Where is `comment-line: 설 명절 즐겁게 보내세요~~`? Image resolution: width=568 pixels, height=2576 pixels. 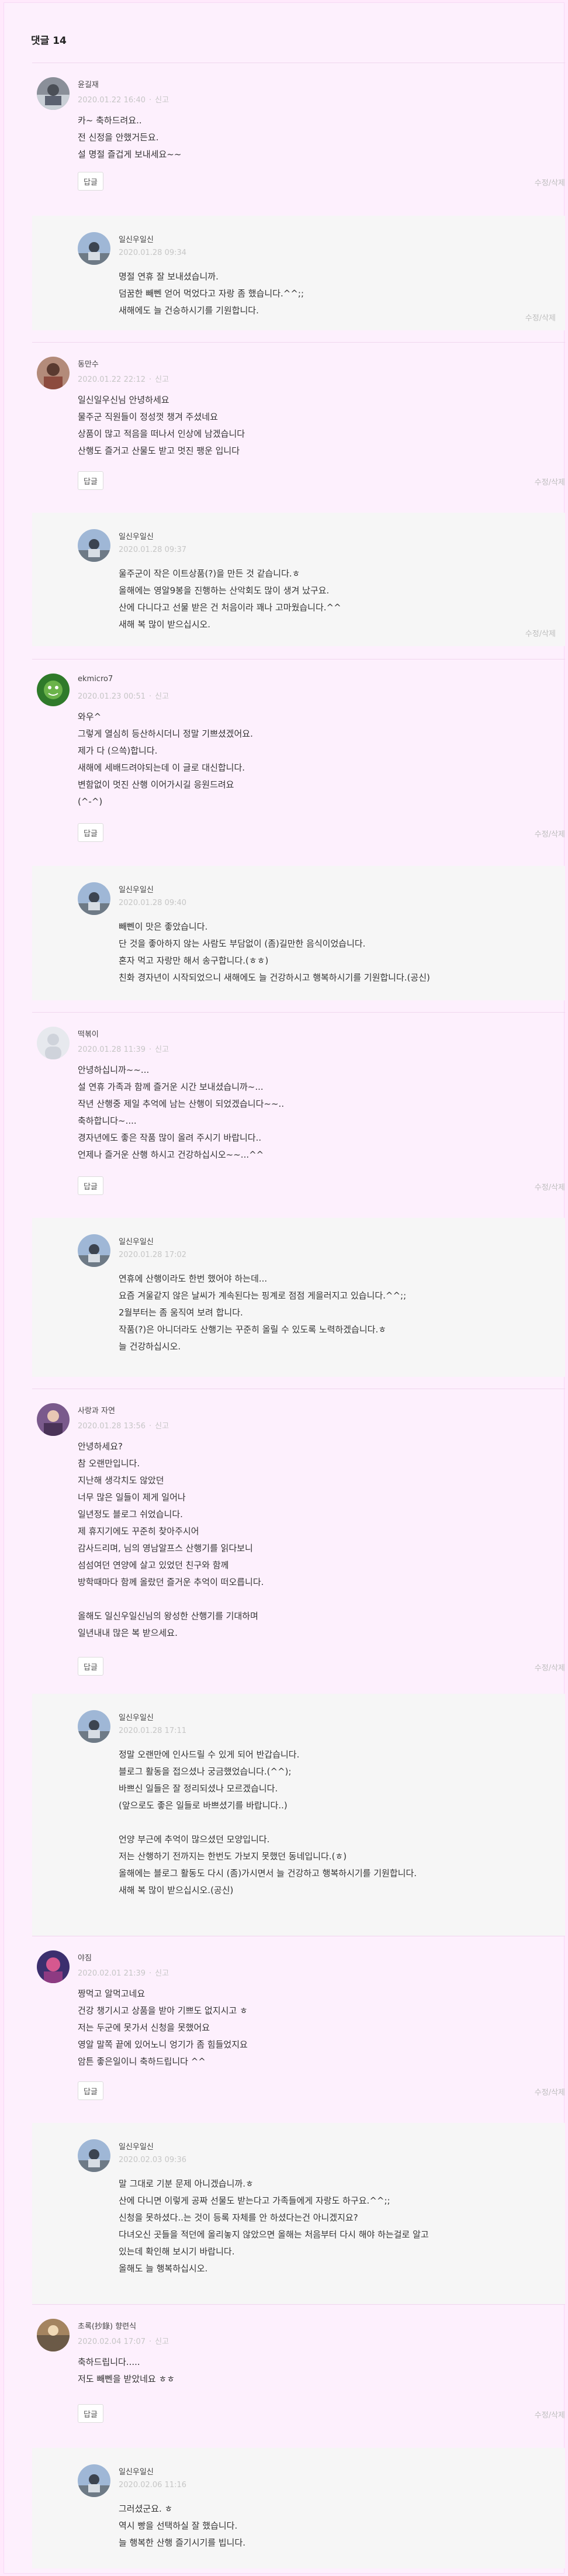 comment-line: 설 명절 즐겁게 보내세요~~ is located at coordinates (130, 154).